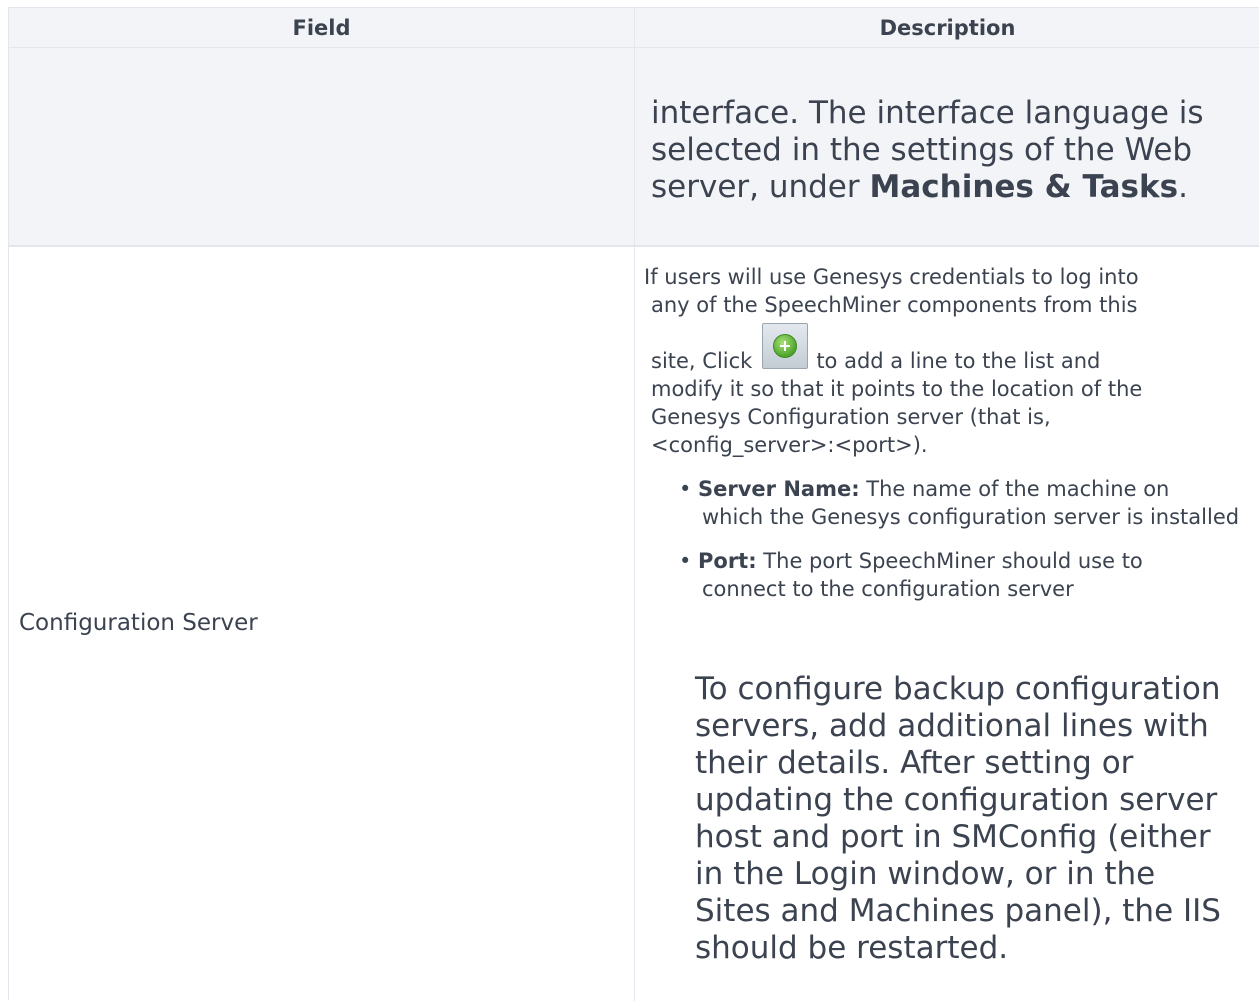  What do you see at coordinates (947, 28) in the screenshot?
I see `header-description: Description` at bounding box center [947, 28].